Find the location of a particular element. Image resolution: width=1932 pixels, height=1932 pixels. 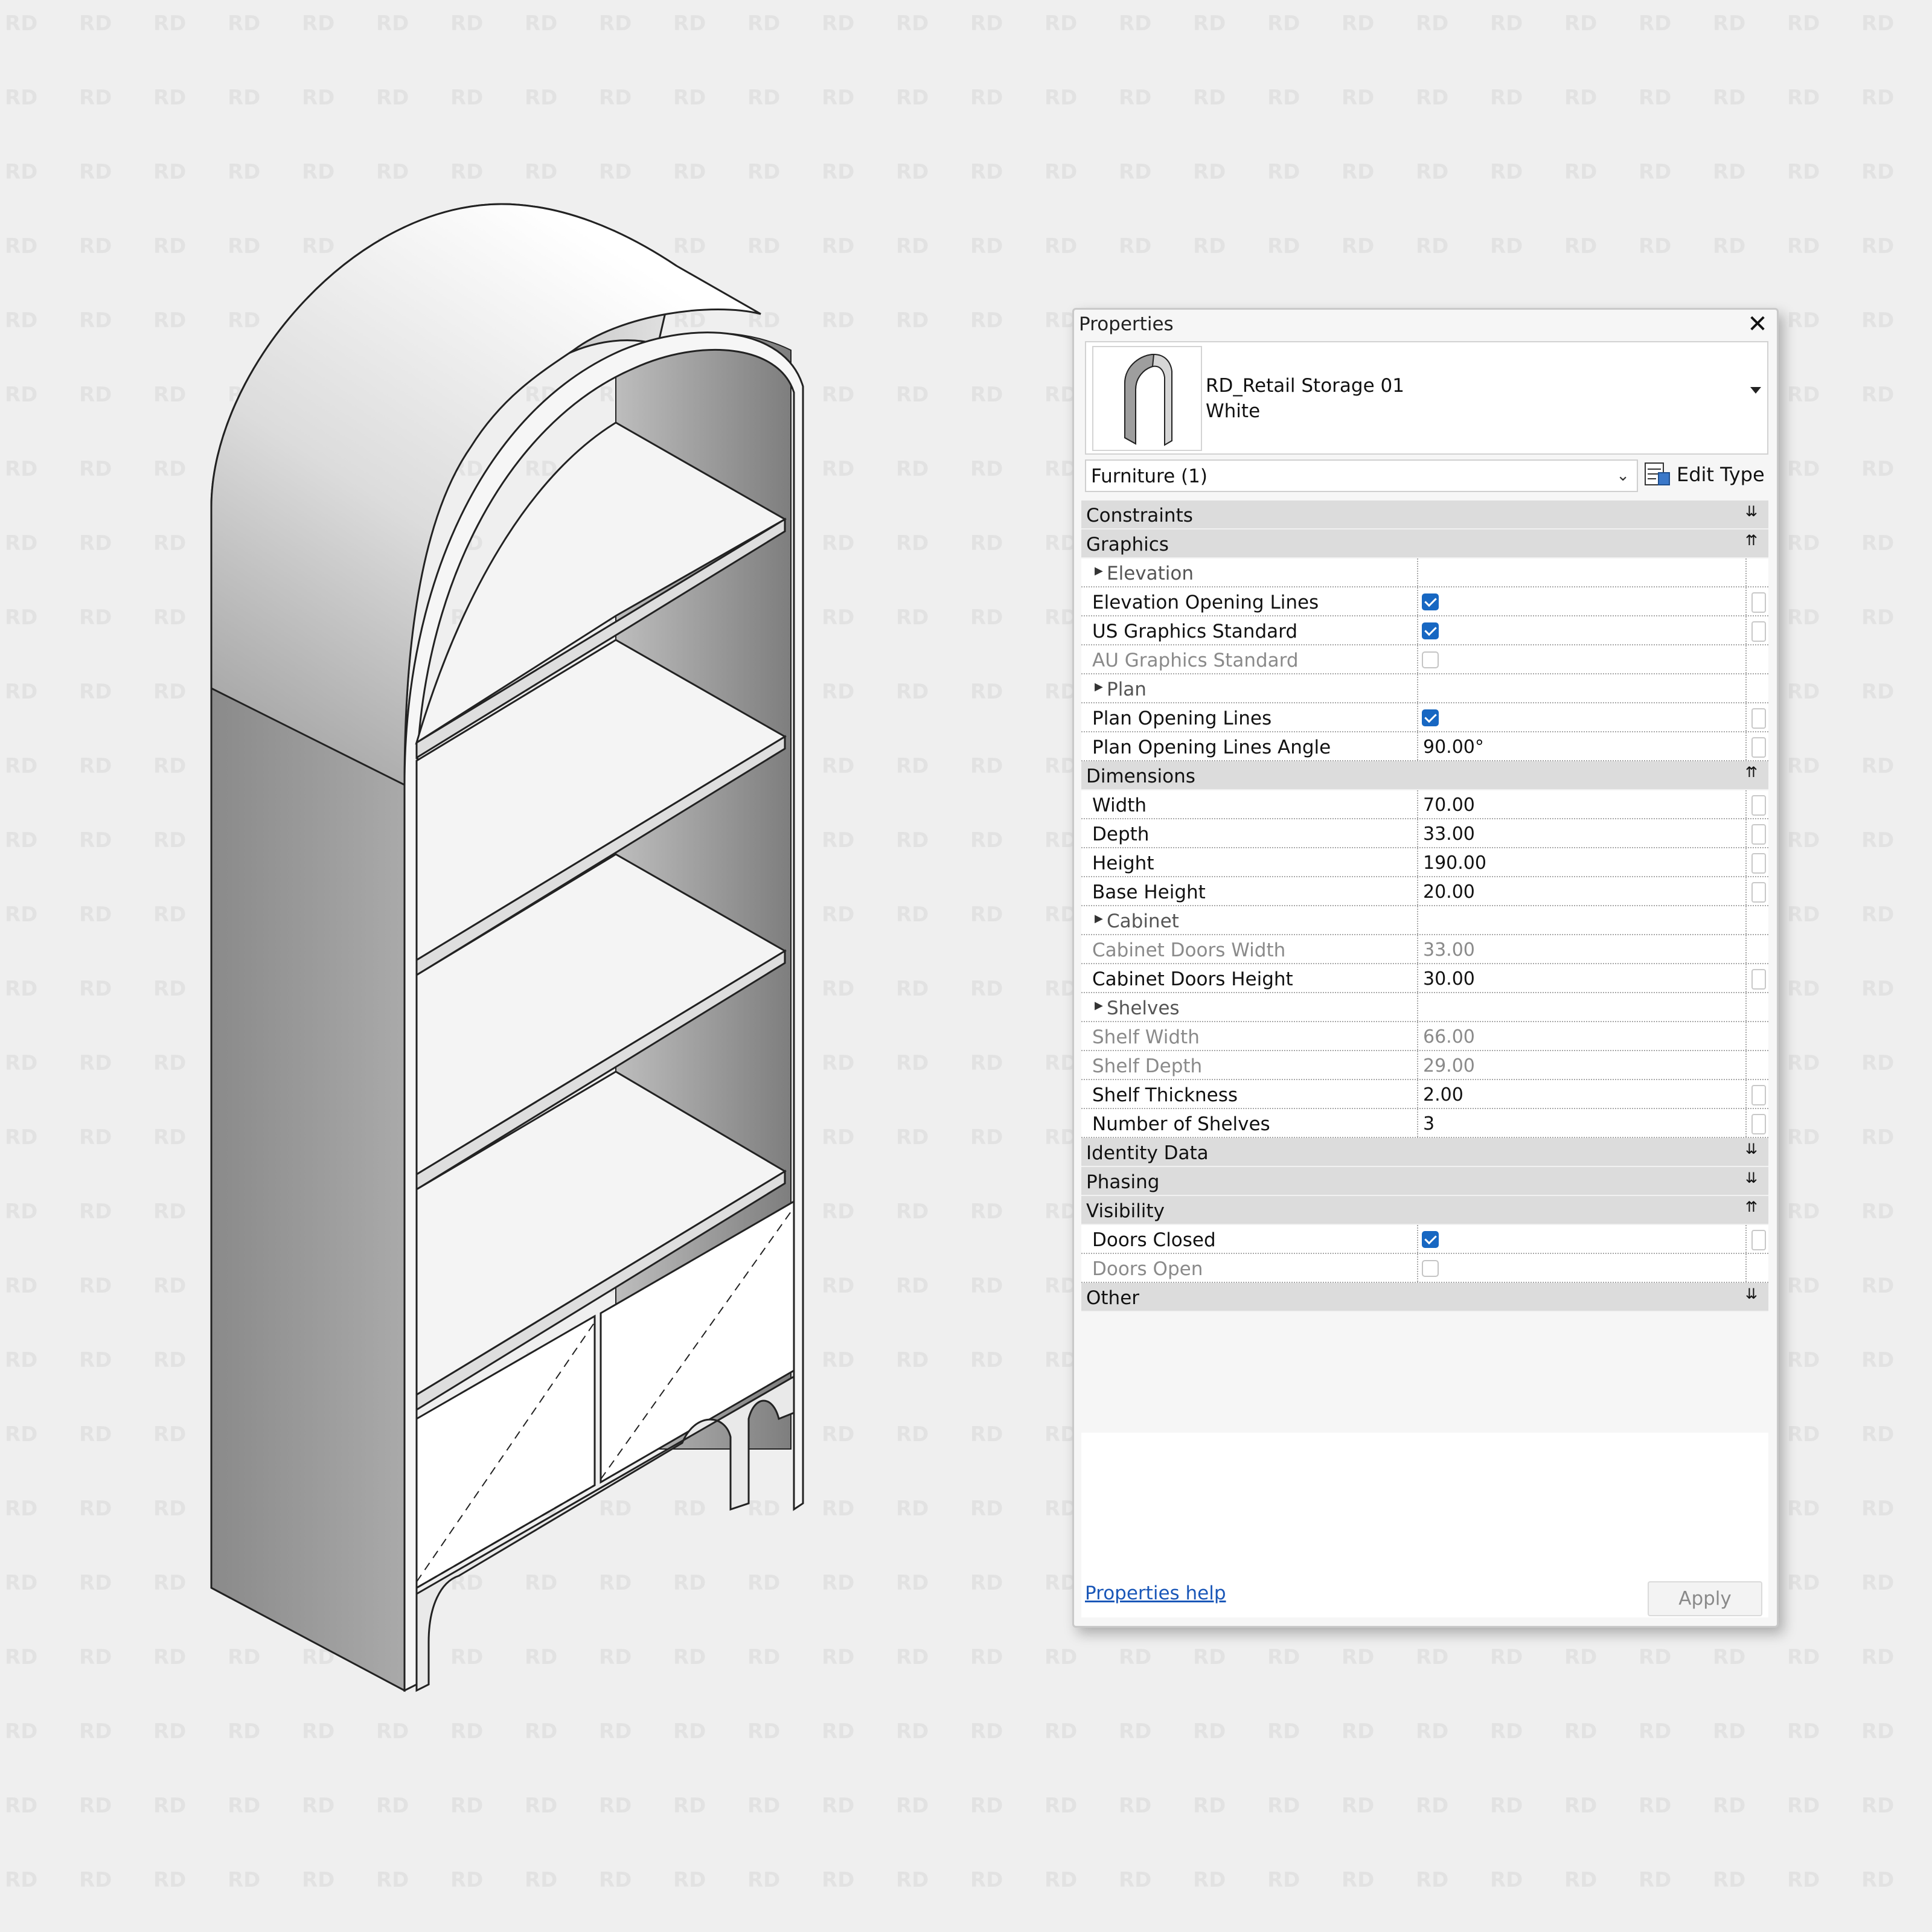

prop-row-height: Height 190.00 is located at coordinates (1424, 863).